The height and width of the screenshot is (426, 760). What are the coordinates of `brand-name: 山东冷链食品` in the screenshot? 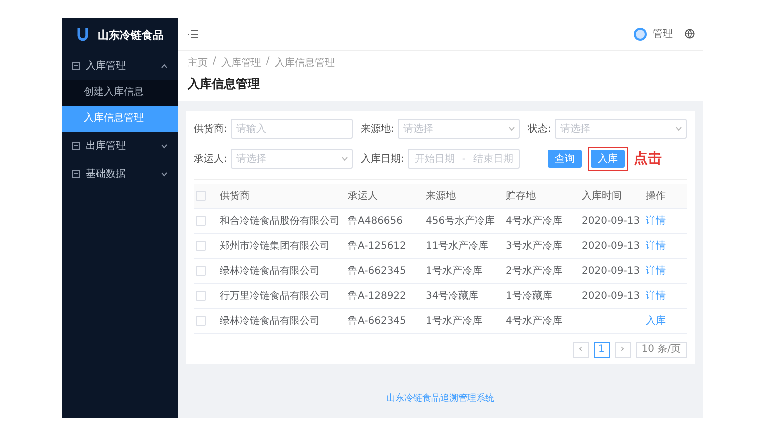 It's located at (131, 35).